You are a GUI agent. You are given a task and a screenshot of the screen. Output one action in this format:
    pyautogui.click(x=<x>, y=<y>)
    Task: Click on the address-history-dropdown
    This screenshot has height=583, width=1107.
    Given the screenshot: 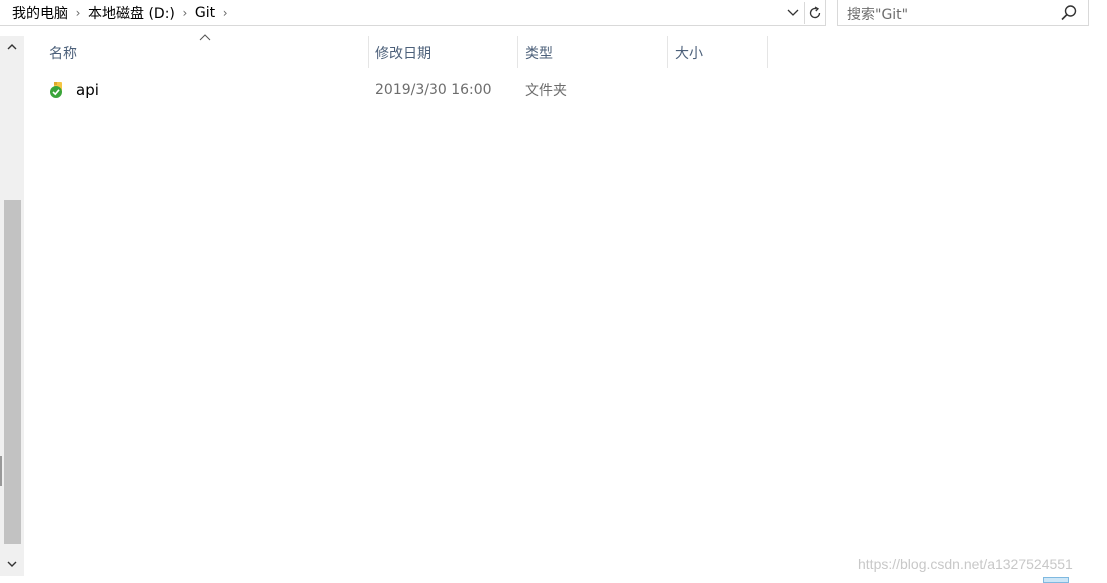 What is the action you would take?
    pyautogui.click(x=793, y=13)
    